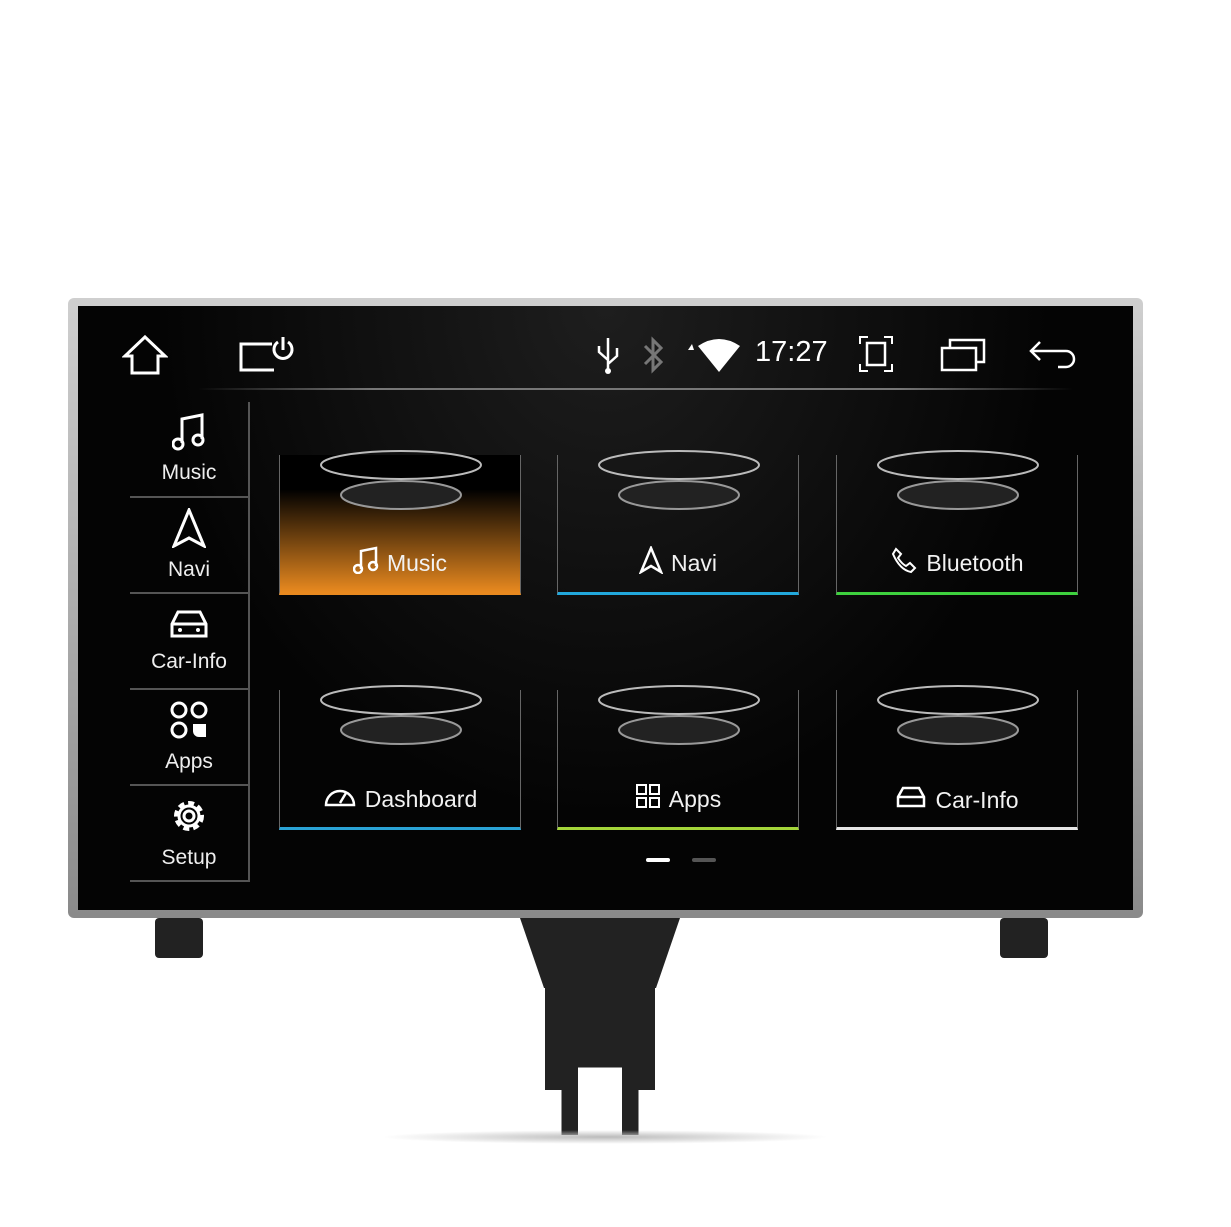  I want to click on usb-icon, so click(608, 356).